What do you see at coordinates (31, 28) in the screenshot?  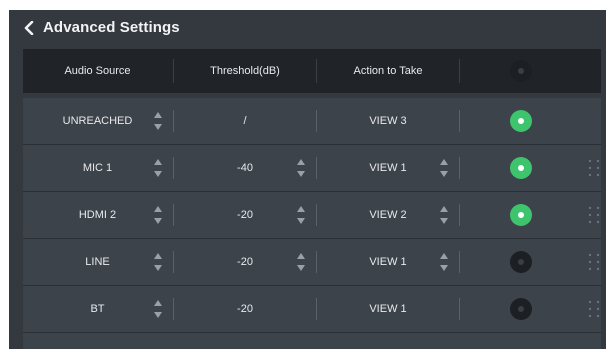 I see `back-chevron-icon` at bounding box center [31, 28].